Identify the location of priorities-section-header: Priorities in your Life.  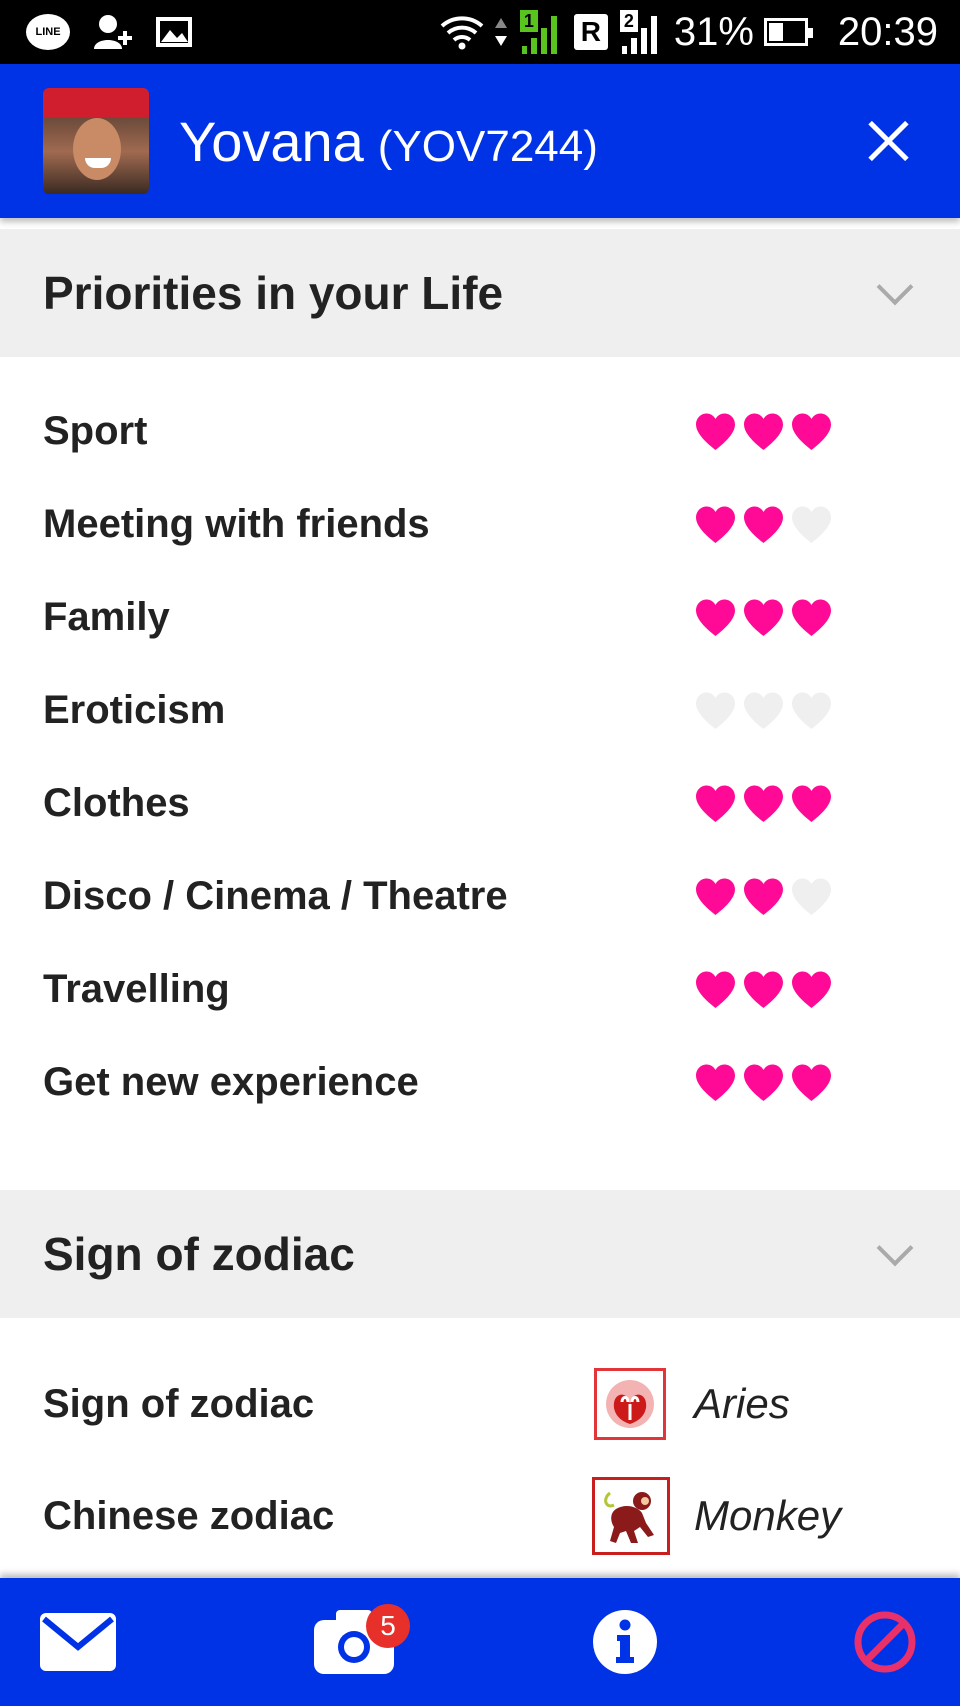
(480, 293).